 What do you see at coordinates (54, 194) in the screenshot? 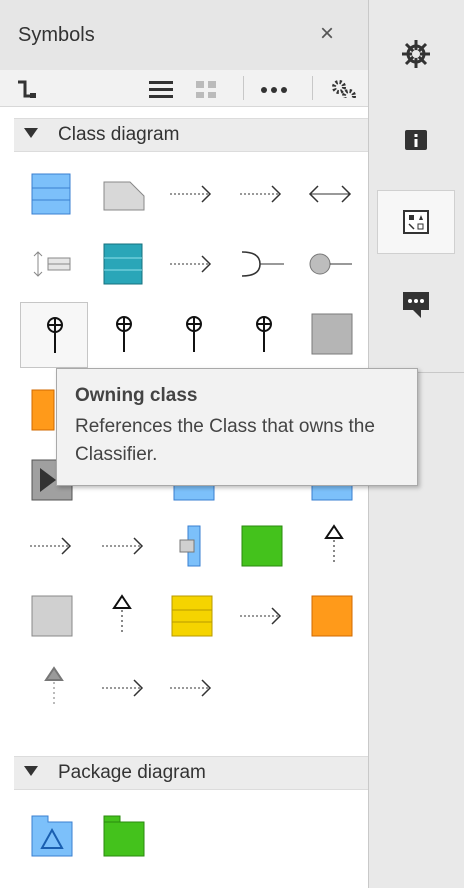
I see `class-symbol` at bounding box center [54, 194].